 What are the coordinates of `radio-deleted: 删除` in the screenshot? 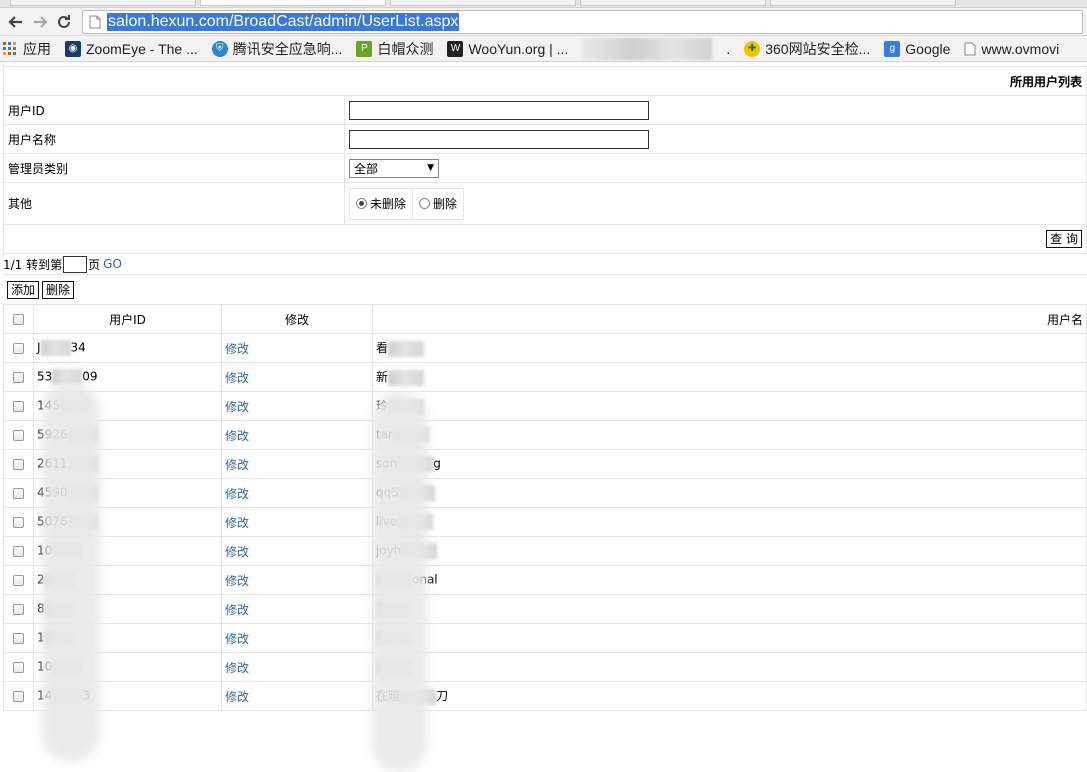 It's located at (437, 203).